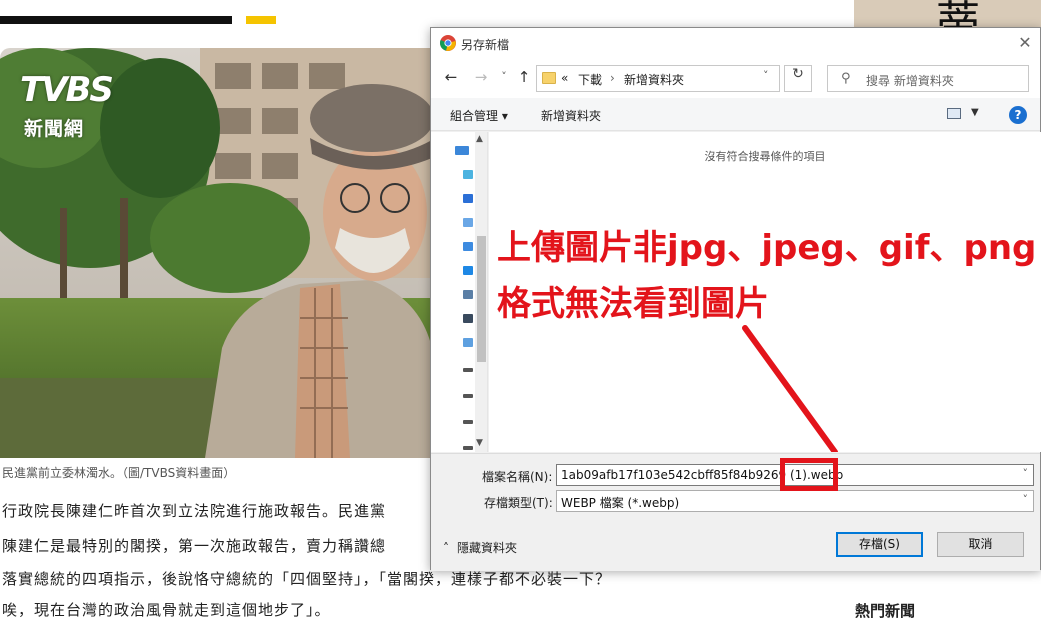 The height and width of the screenshot is (627, 1041). Describe the element at coordinates (194, 511) in the screenshot. I see `article-line-1: 行政院長陳建仁昨首次到立法院進行施政報告。民進黨` at that location.